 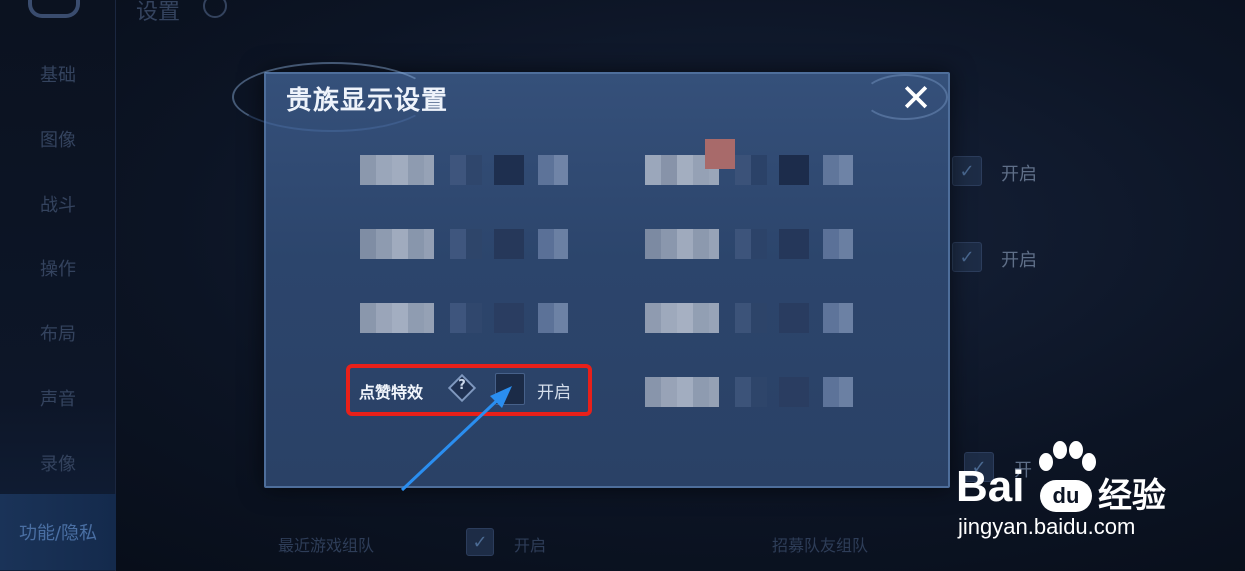 I want to click on watermark-brand-cn: 经验, so click(x=1132, y=496).